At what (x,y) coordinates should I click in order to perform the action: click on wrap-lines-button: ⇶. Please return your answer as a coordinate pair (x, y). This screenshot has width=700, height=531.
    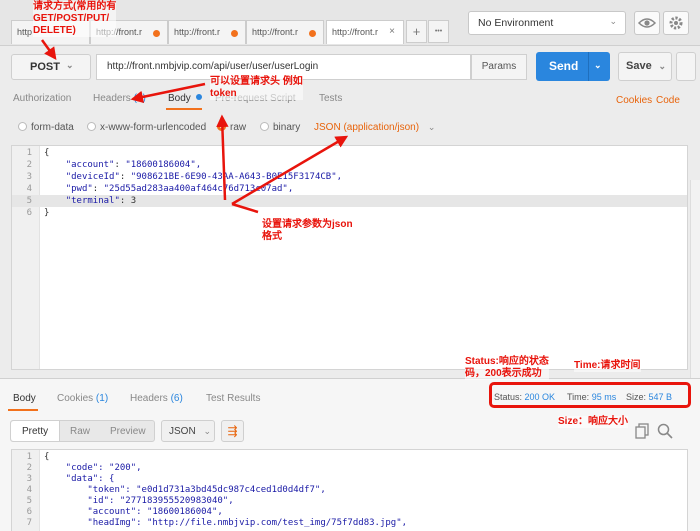
    Looking at the image, I should click on (232, 431).